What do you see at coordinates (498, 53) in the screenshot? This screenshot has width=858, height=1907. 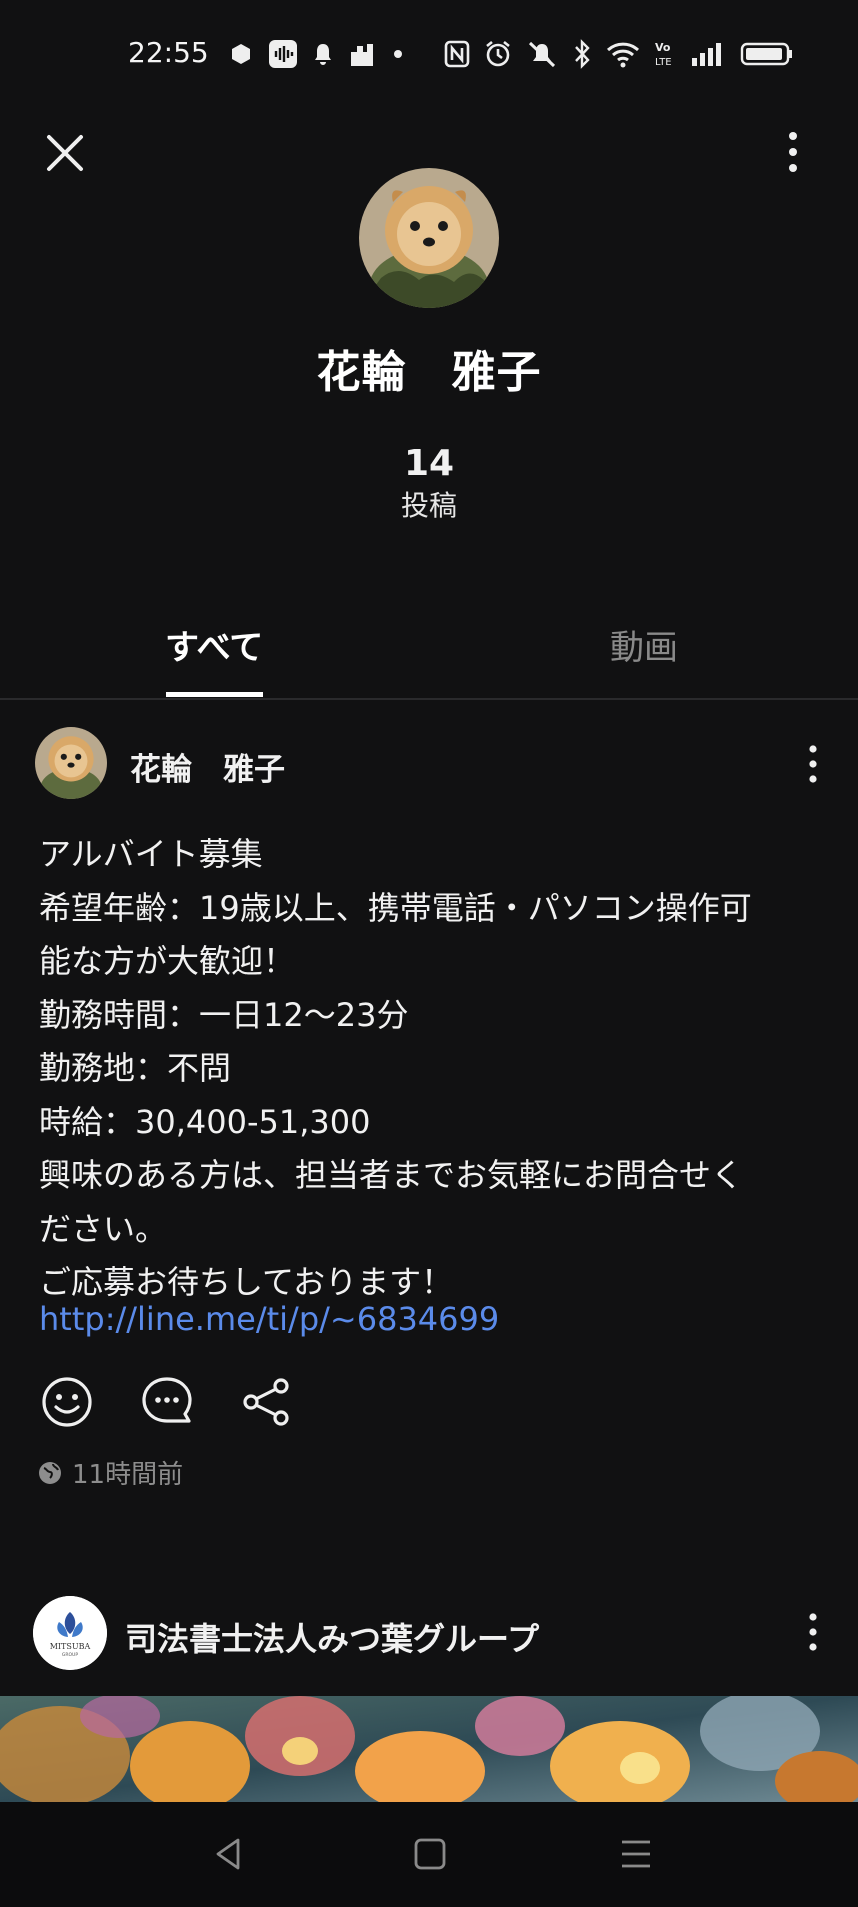 I see `alarm-icon` at bounding box center [498, 53].